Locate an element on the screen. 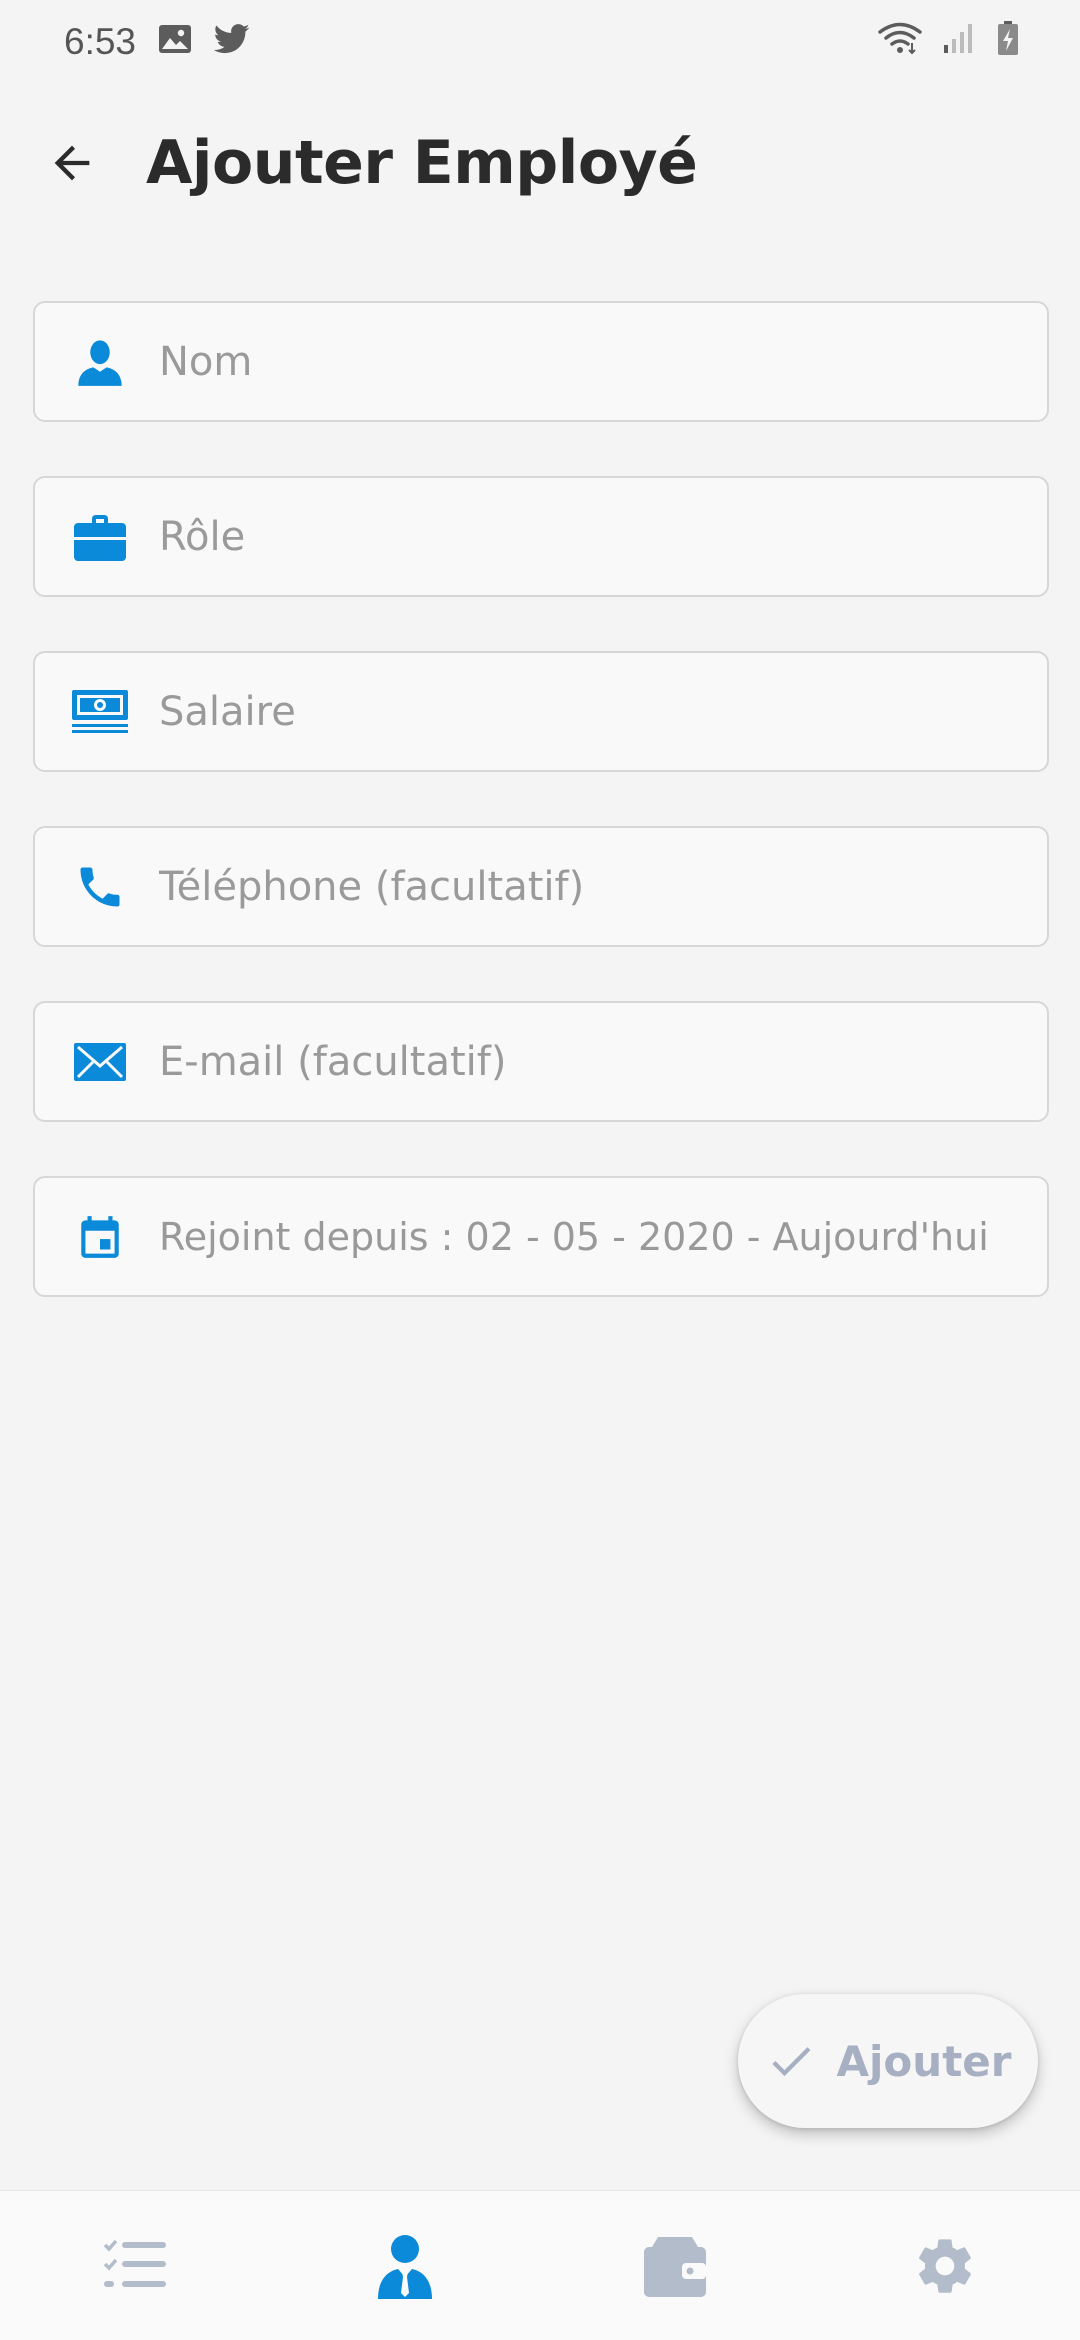 The image size is (1080, 2340). back-button is located at coordinates (72, 163).